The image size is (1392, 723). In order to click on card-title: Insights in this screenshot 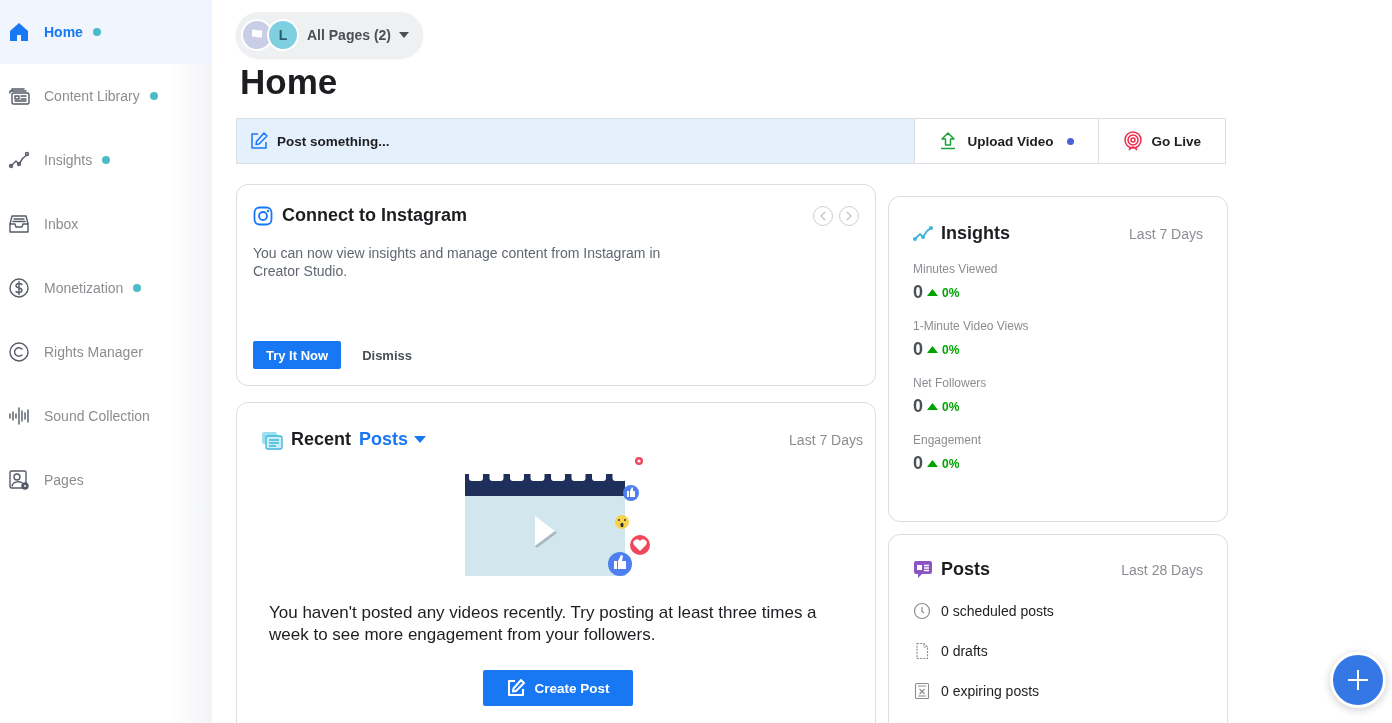, I will do `click(975, 233)`.